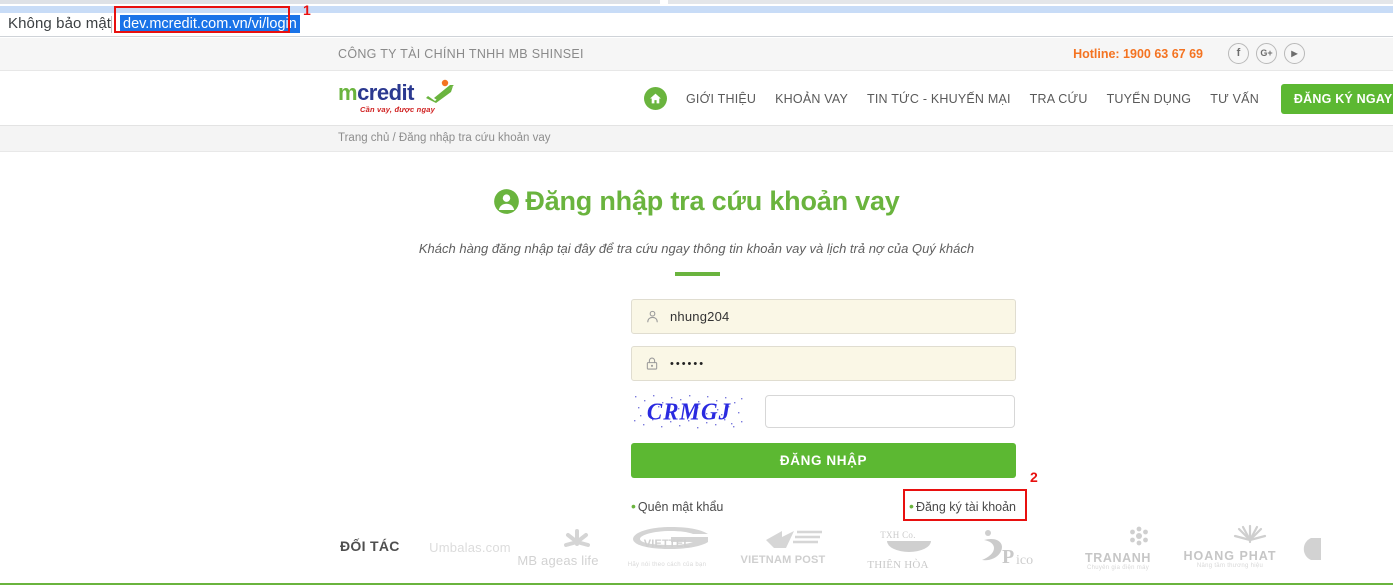 The height and width of the screenshot is (585, 1393). What do you see at coordinates (1149, 99) in the screenshot?
I see `nav-item-tuyen-dung: TUYỂN DỤNG` at bounding box center [1149, 99].